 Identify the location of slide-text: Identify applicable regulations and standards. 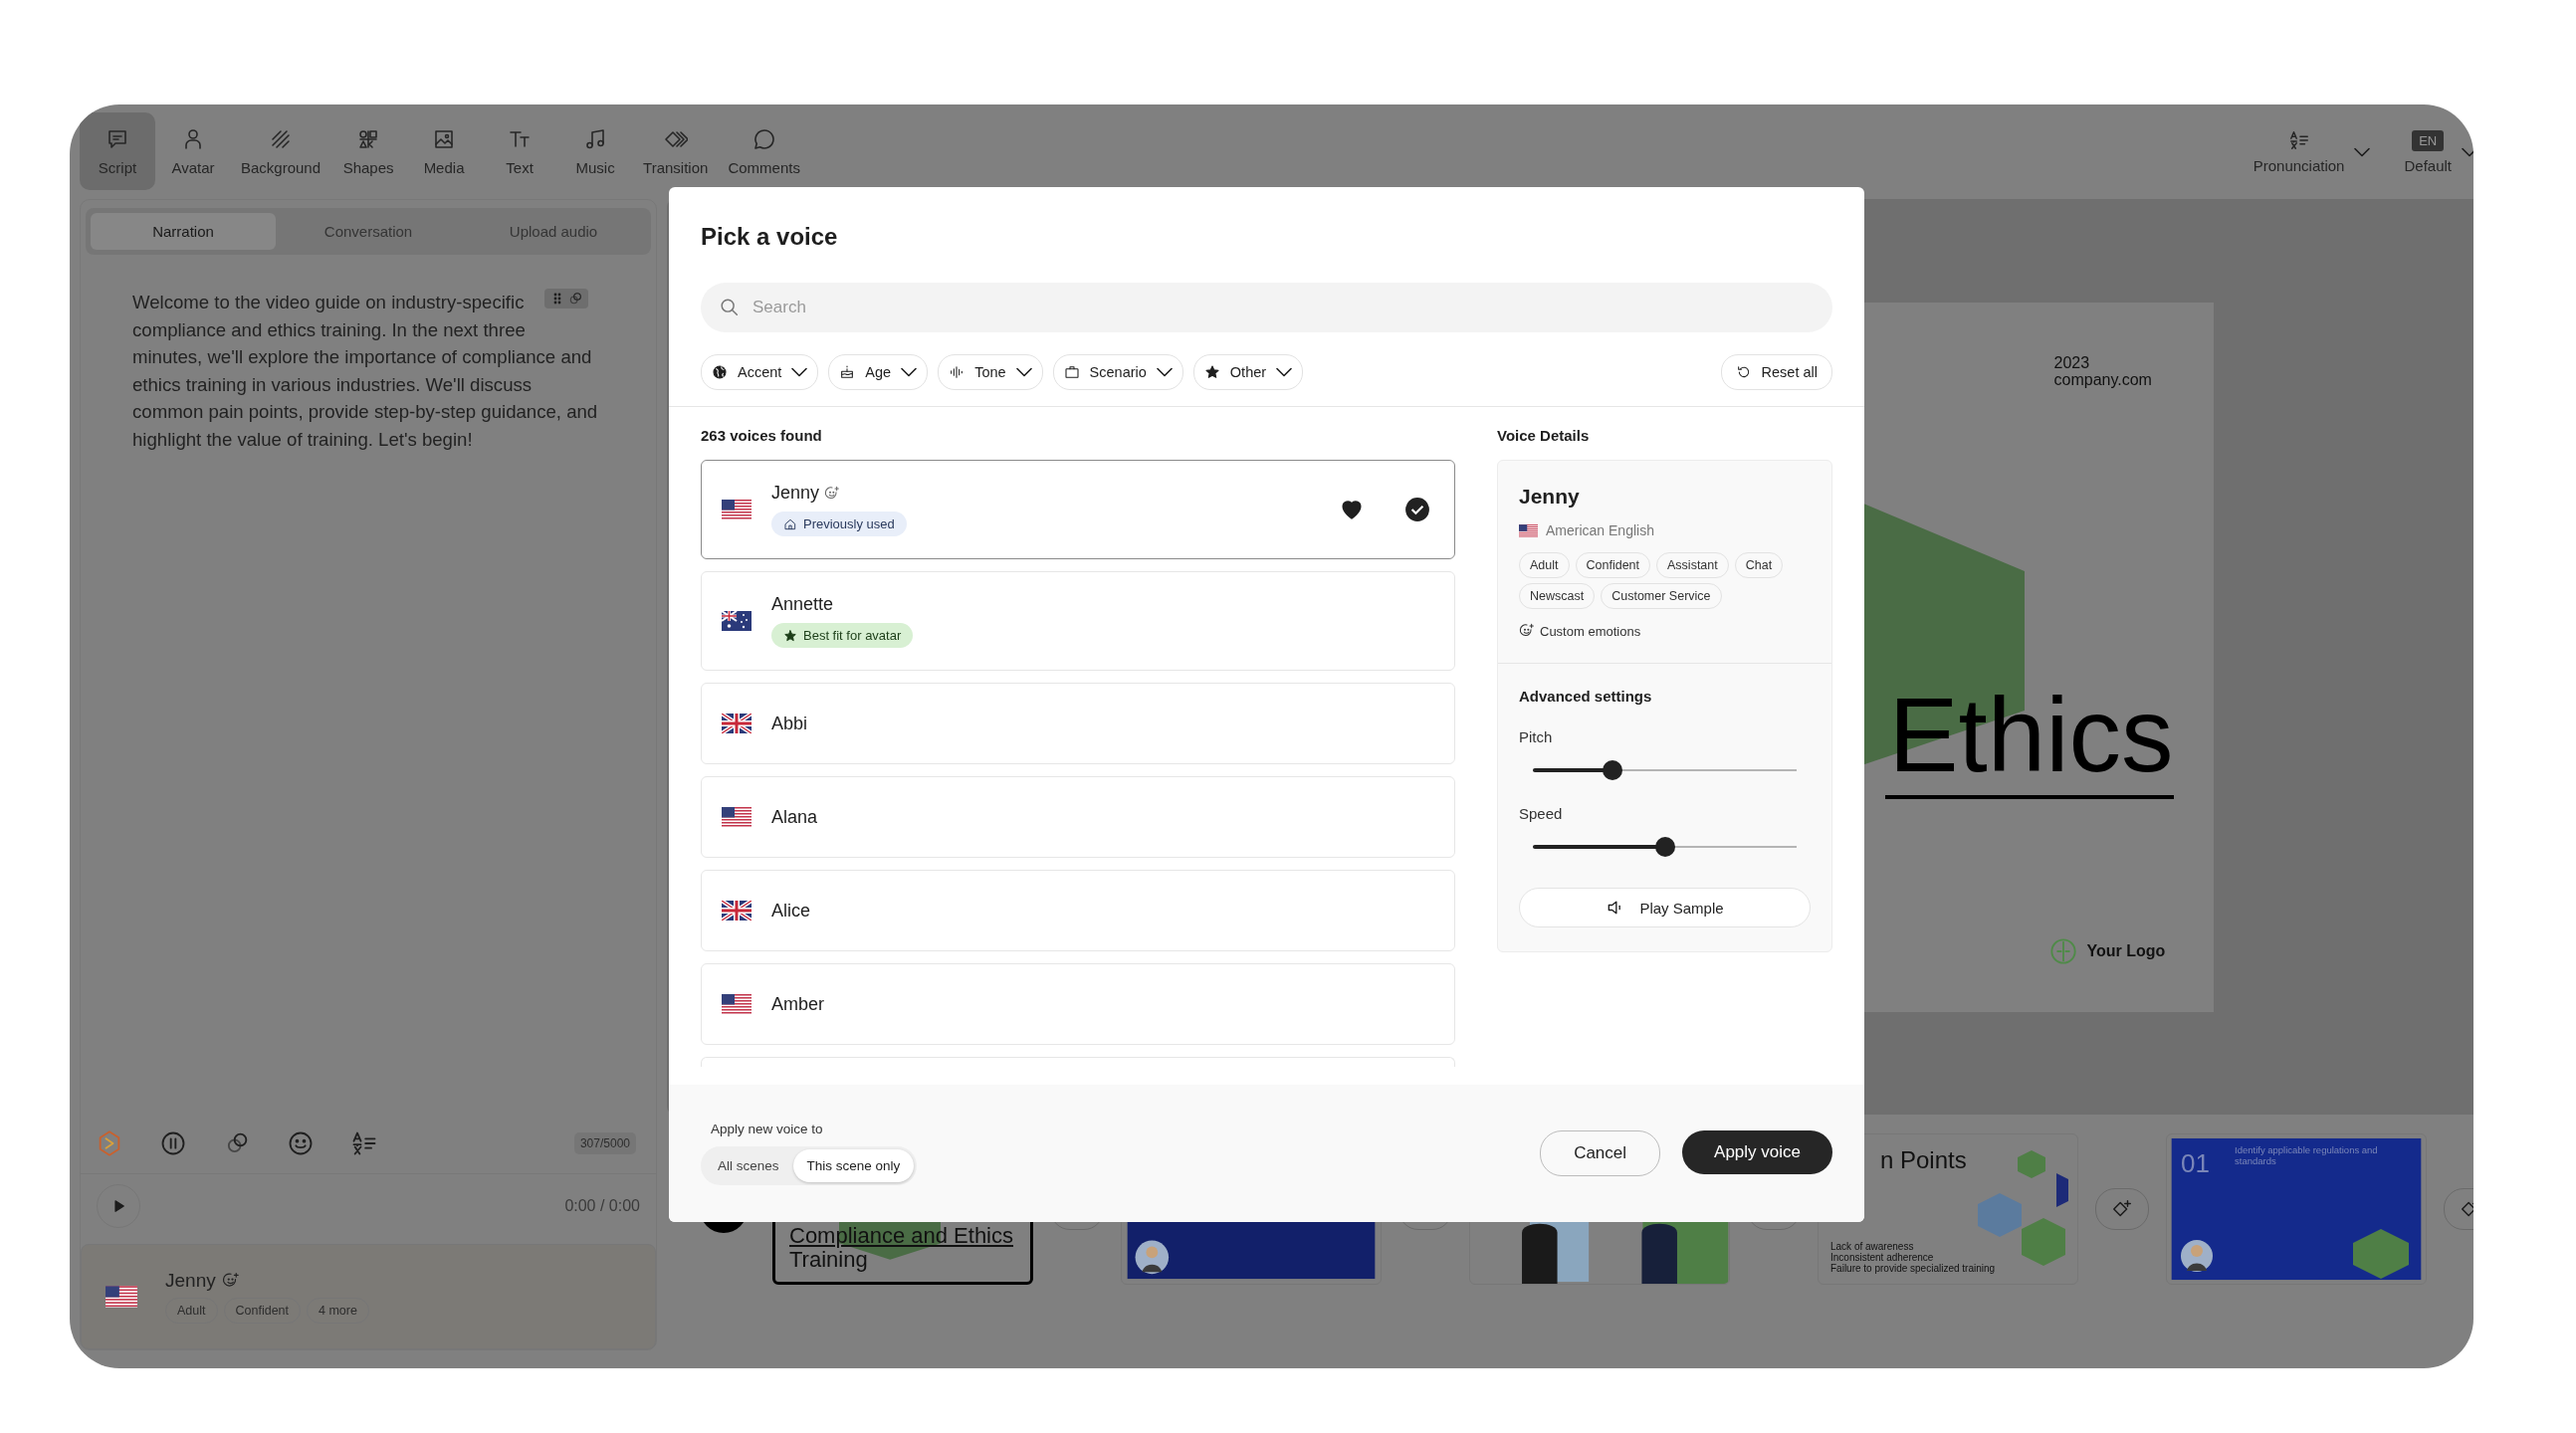
(2307, 1155).